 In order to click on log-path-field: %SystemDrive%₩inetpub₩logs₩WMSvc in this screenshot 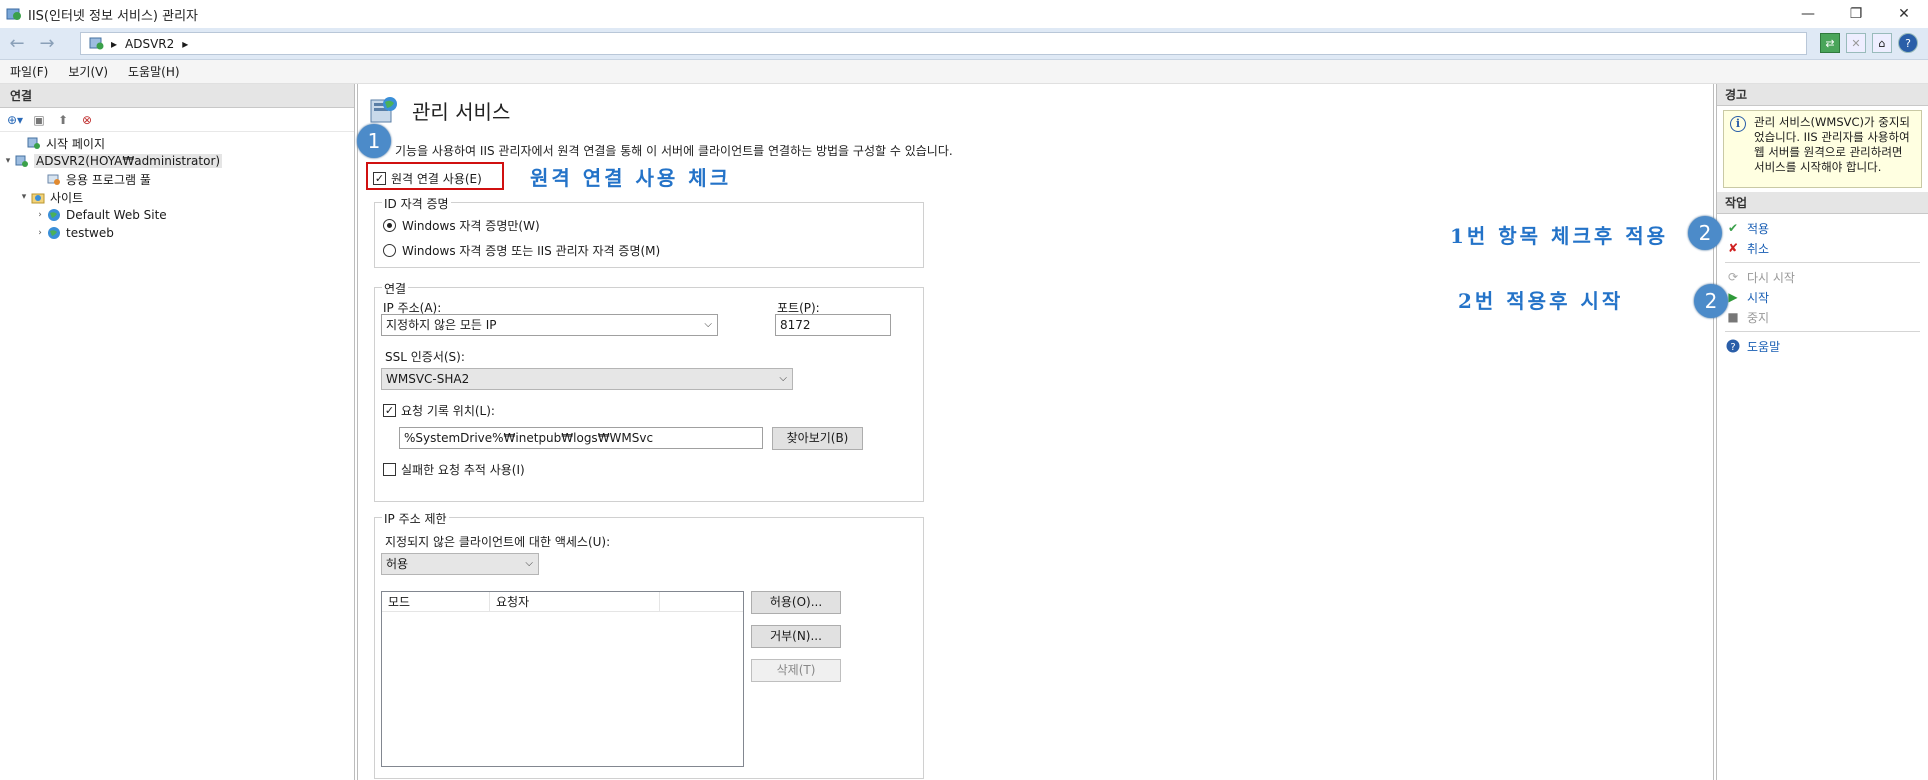, I will do `click(581, 438)`.